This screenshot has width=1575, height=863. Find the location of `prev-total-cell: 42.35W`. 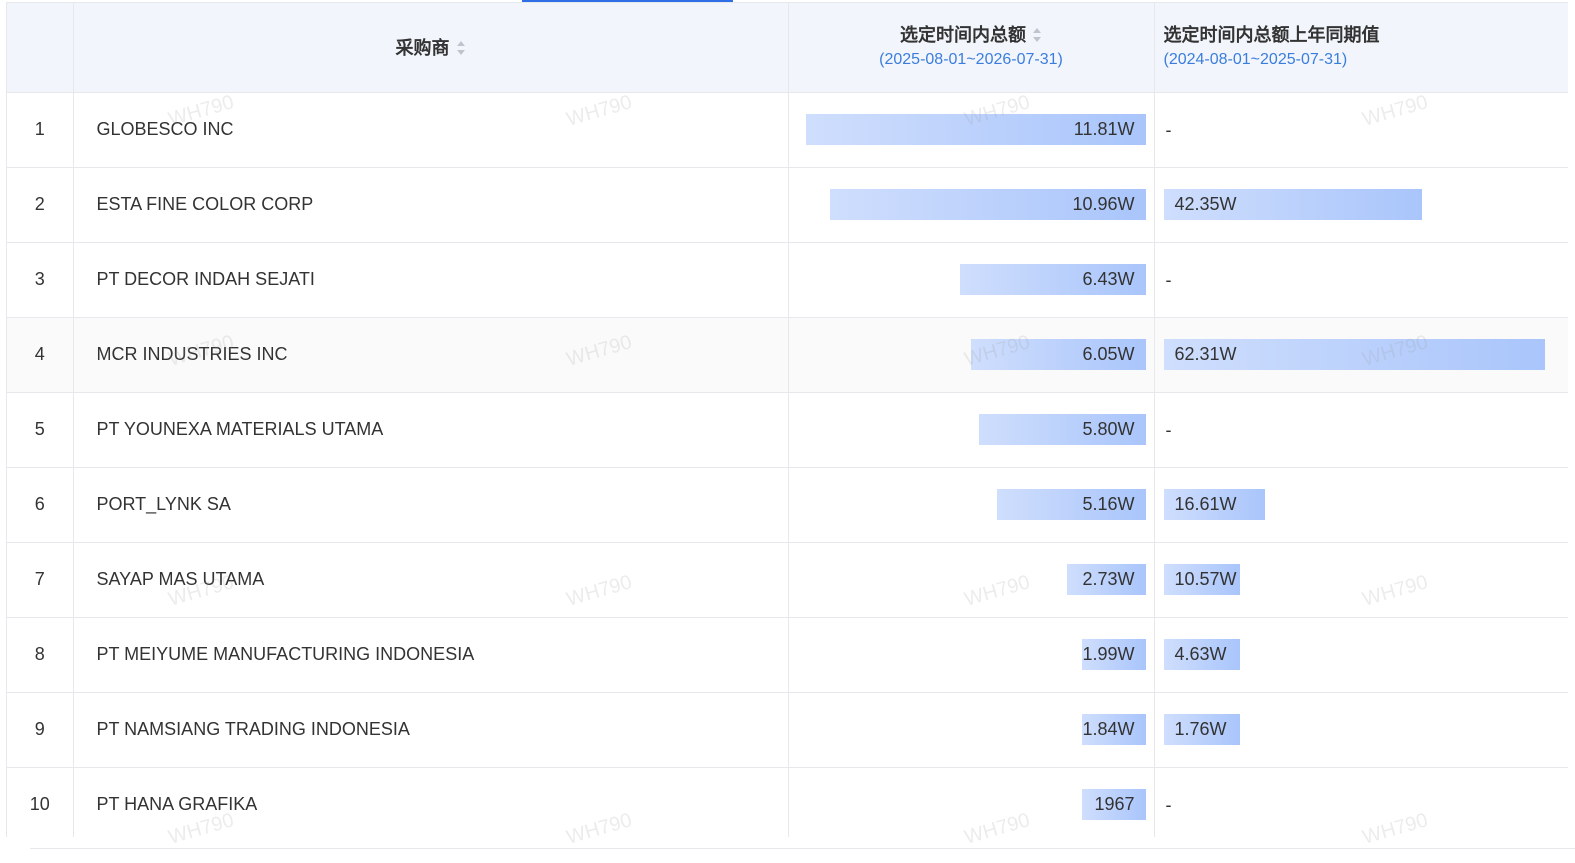

prev-total-cell: 42.35W is located at coordinates (1361, 205).